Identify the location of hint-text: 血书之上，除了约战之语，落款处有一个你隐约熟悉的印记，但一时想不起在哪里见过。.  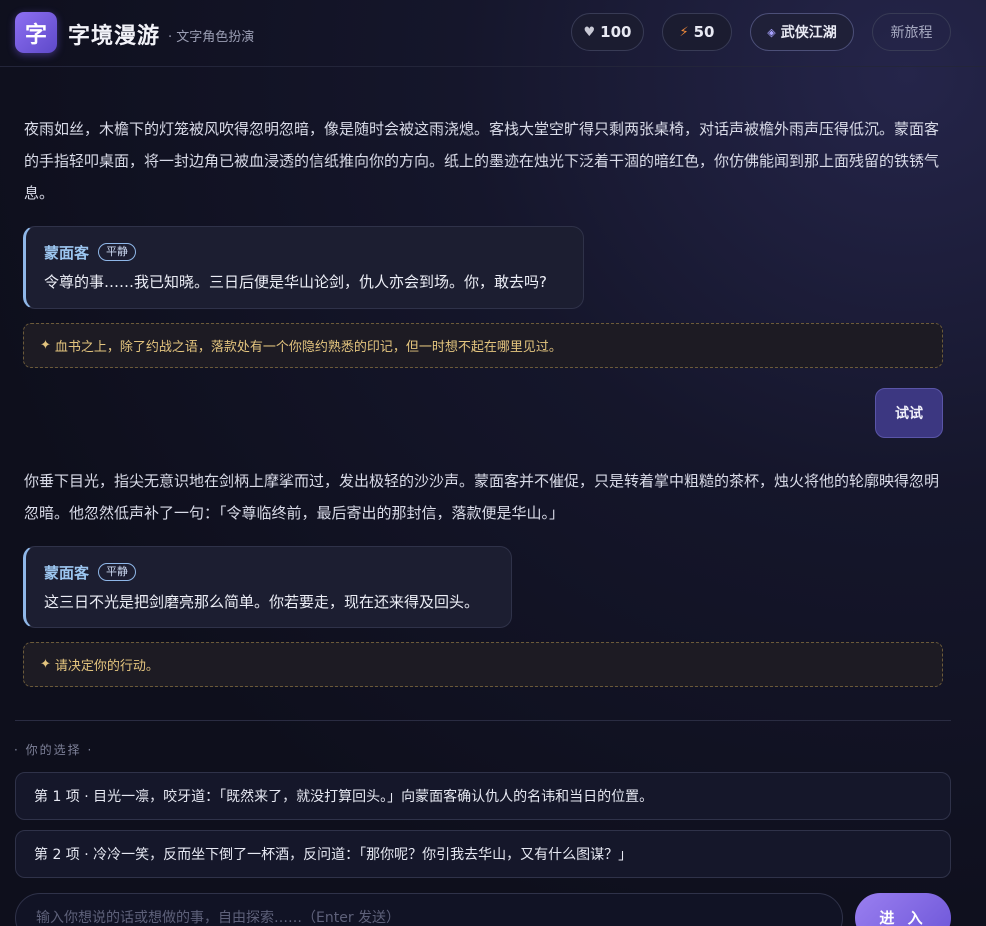
(308, 347).